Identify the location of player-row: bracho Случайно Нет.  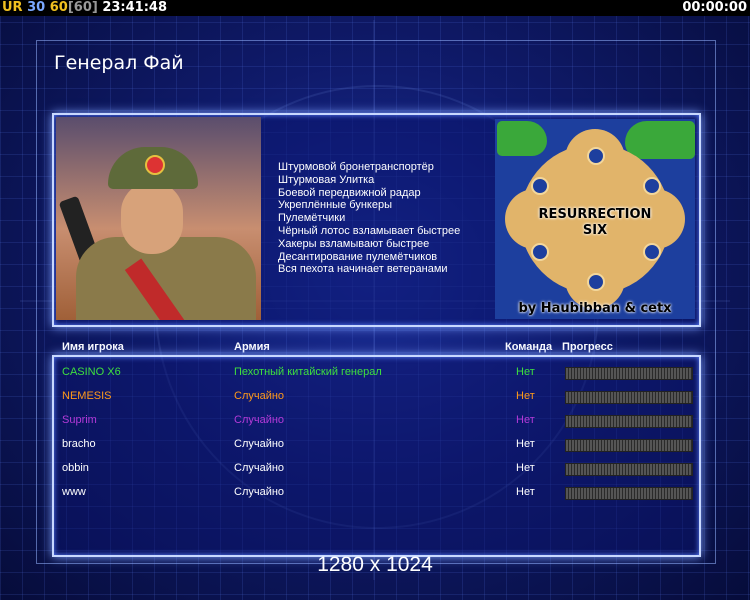
(375, 444).